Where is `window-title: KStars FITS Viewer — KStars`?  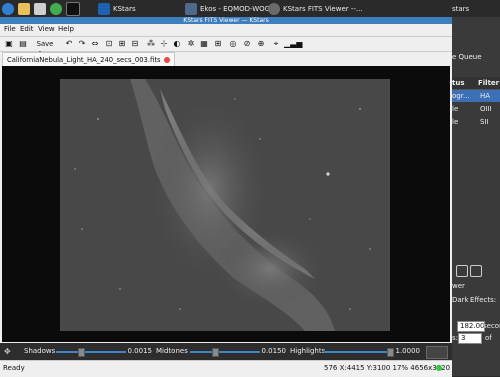
window-title: KStars FITS Viewer — KStars is located at coordinates (226, 20).